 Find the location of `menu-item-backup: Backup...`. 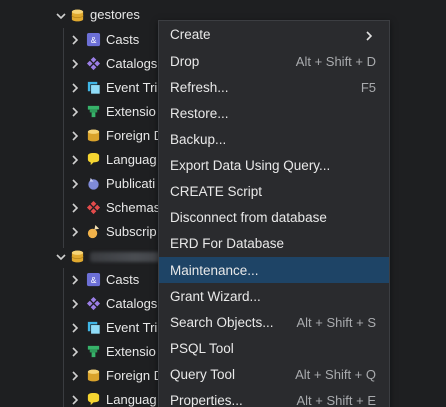

menu-item-backup: Backup... is located at coordinates (274, 139).